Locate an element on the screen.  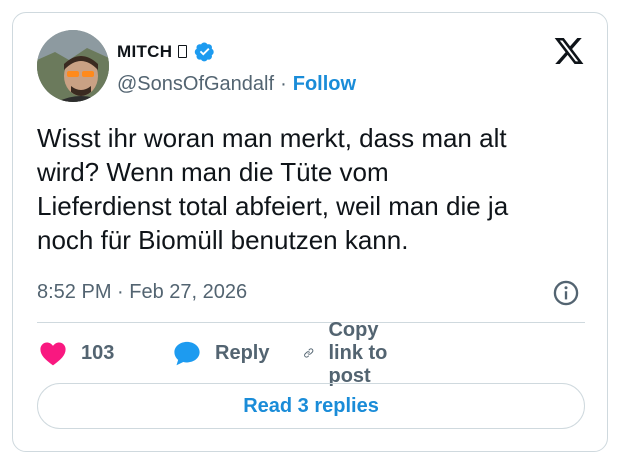
speech-bubble-icon is located at coordinates (187, 353).